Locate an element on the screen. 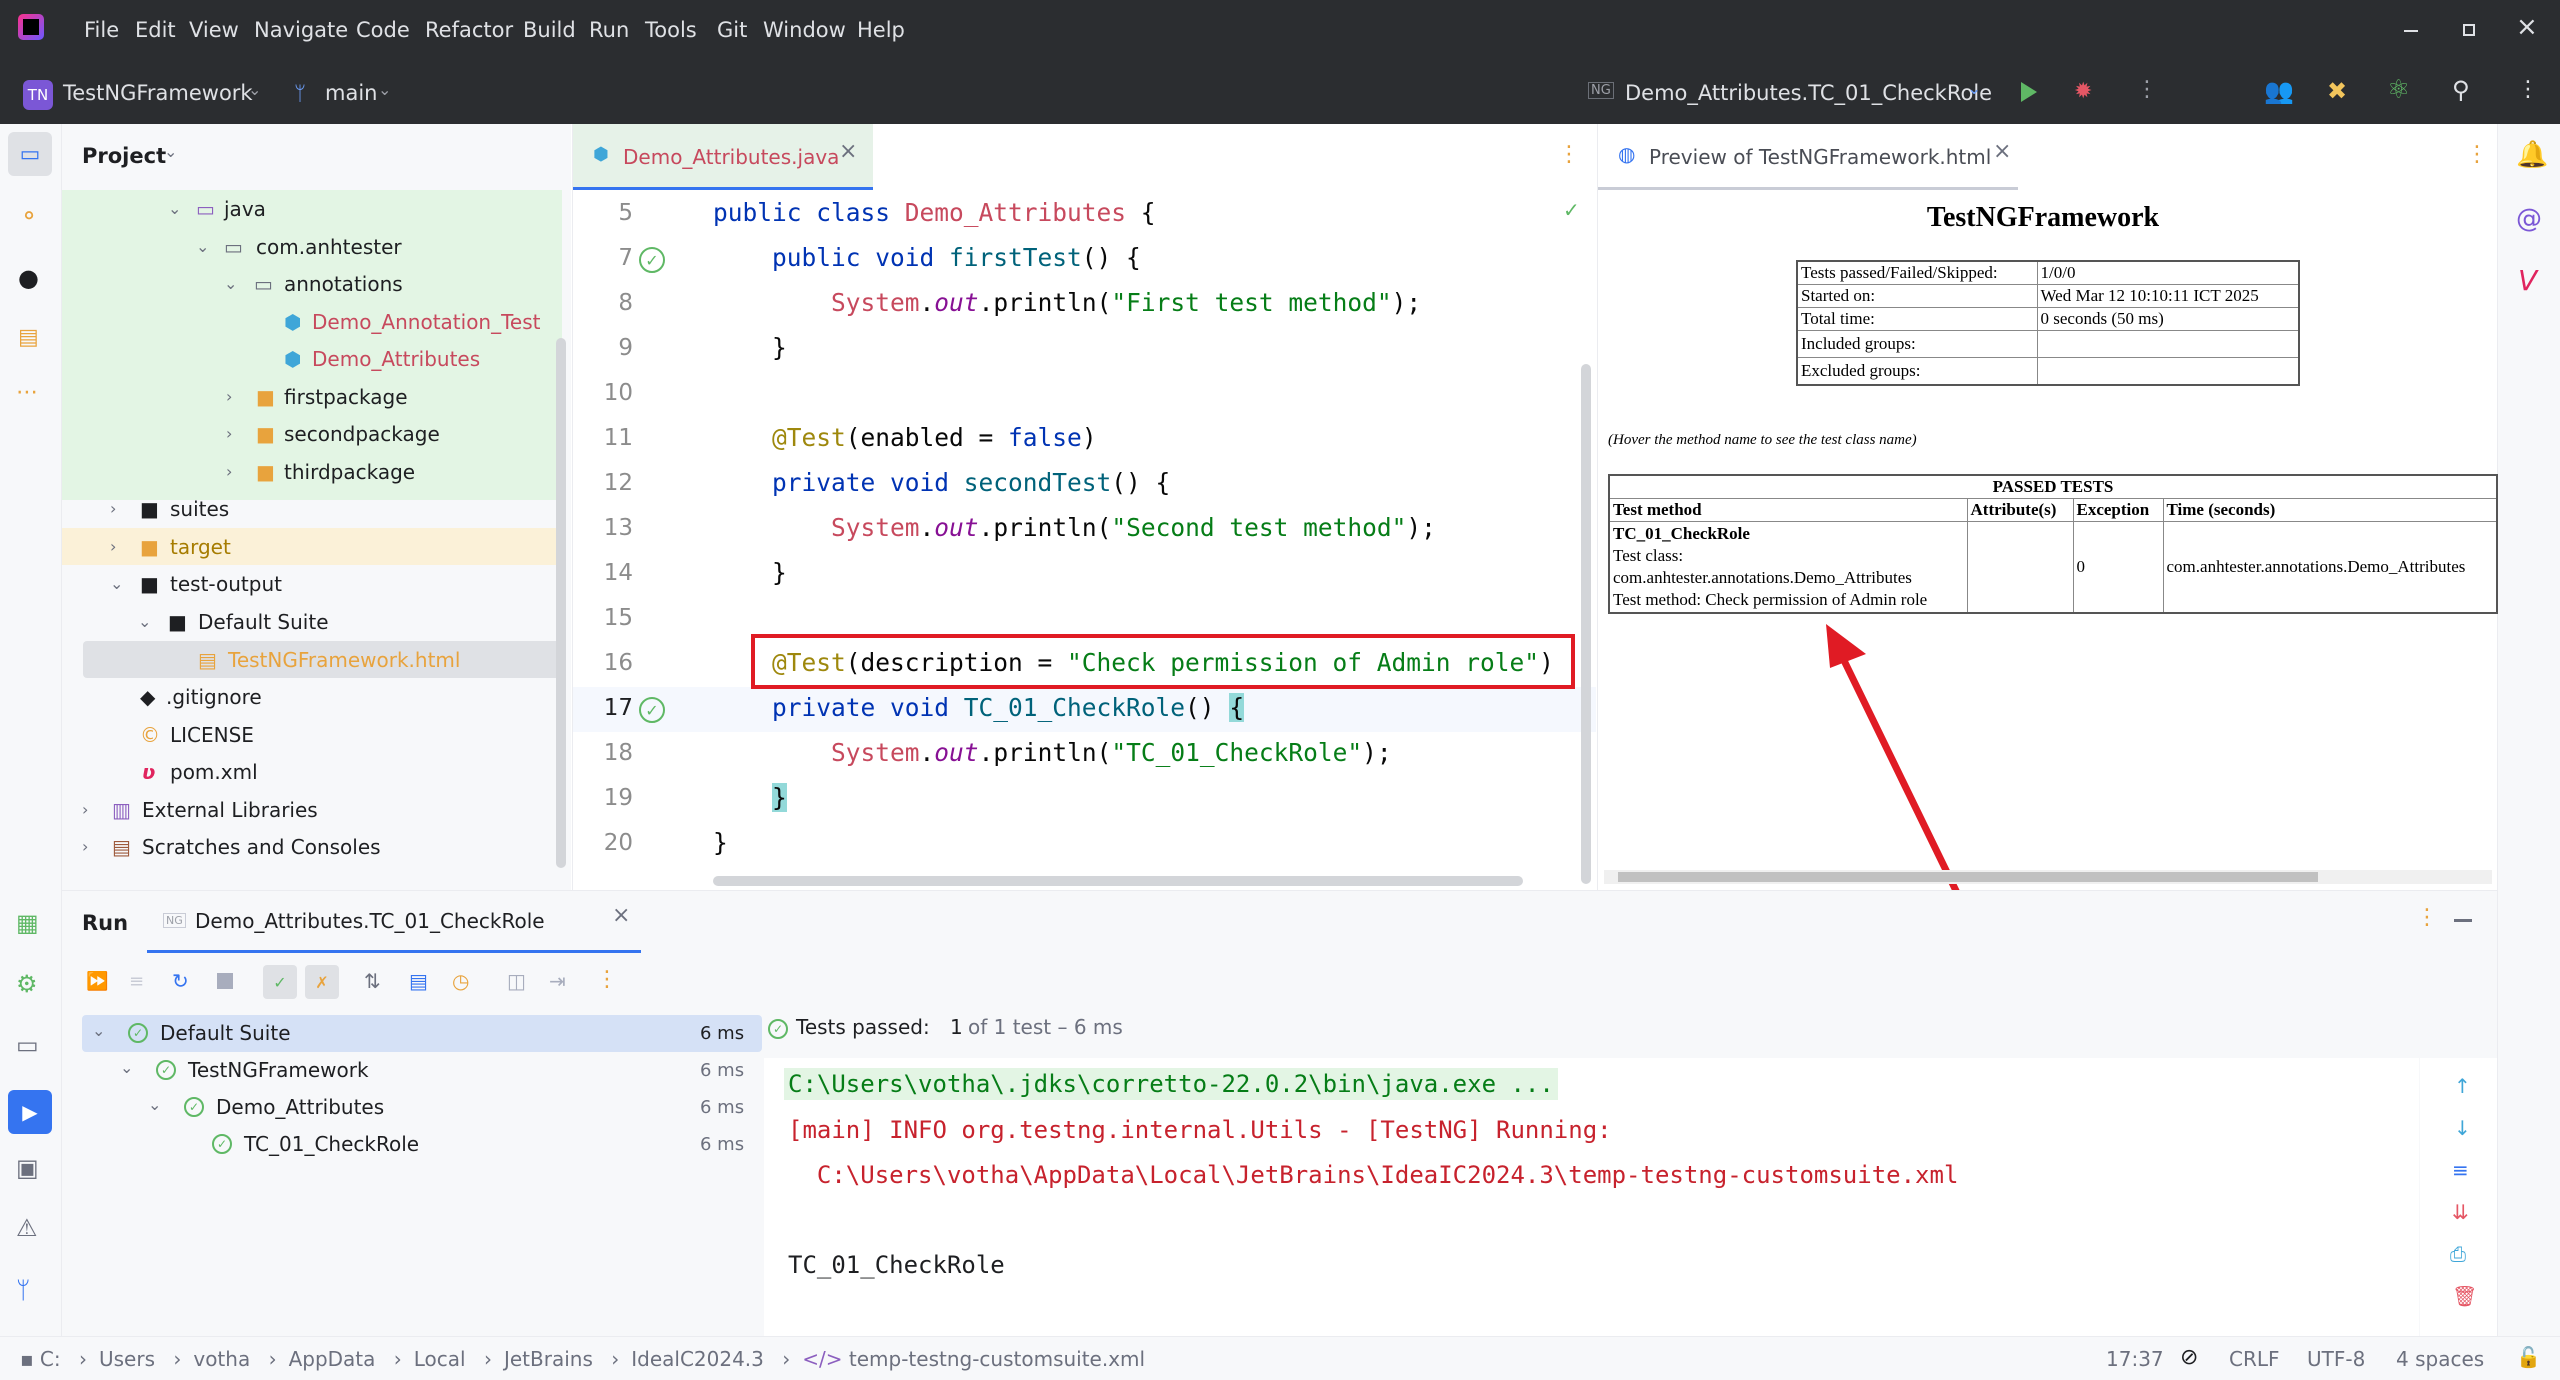 The image size is (2560, 1380). tree-item-license: © LICENSE is located at coordinates (312, 734).